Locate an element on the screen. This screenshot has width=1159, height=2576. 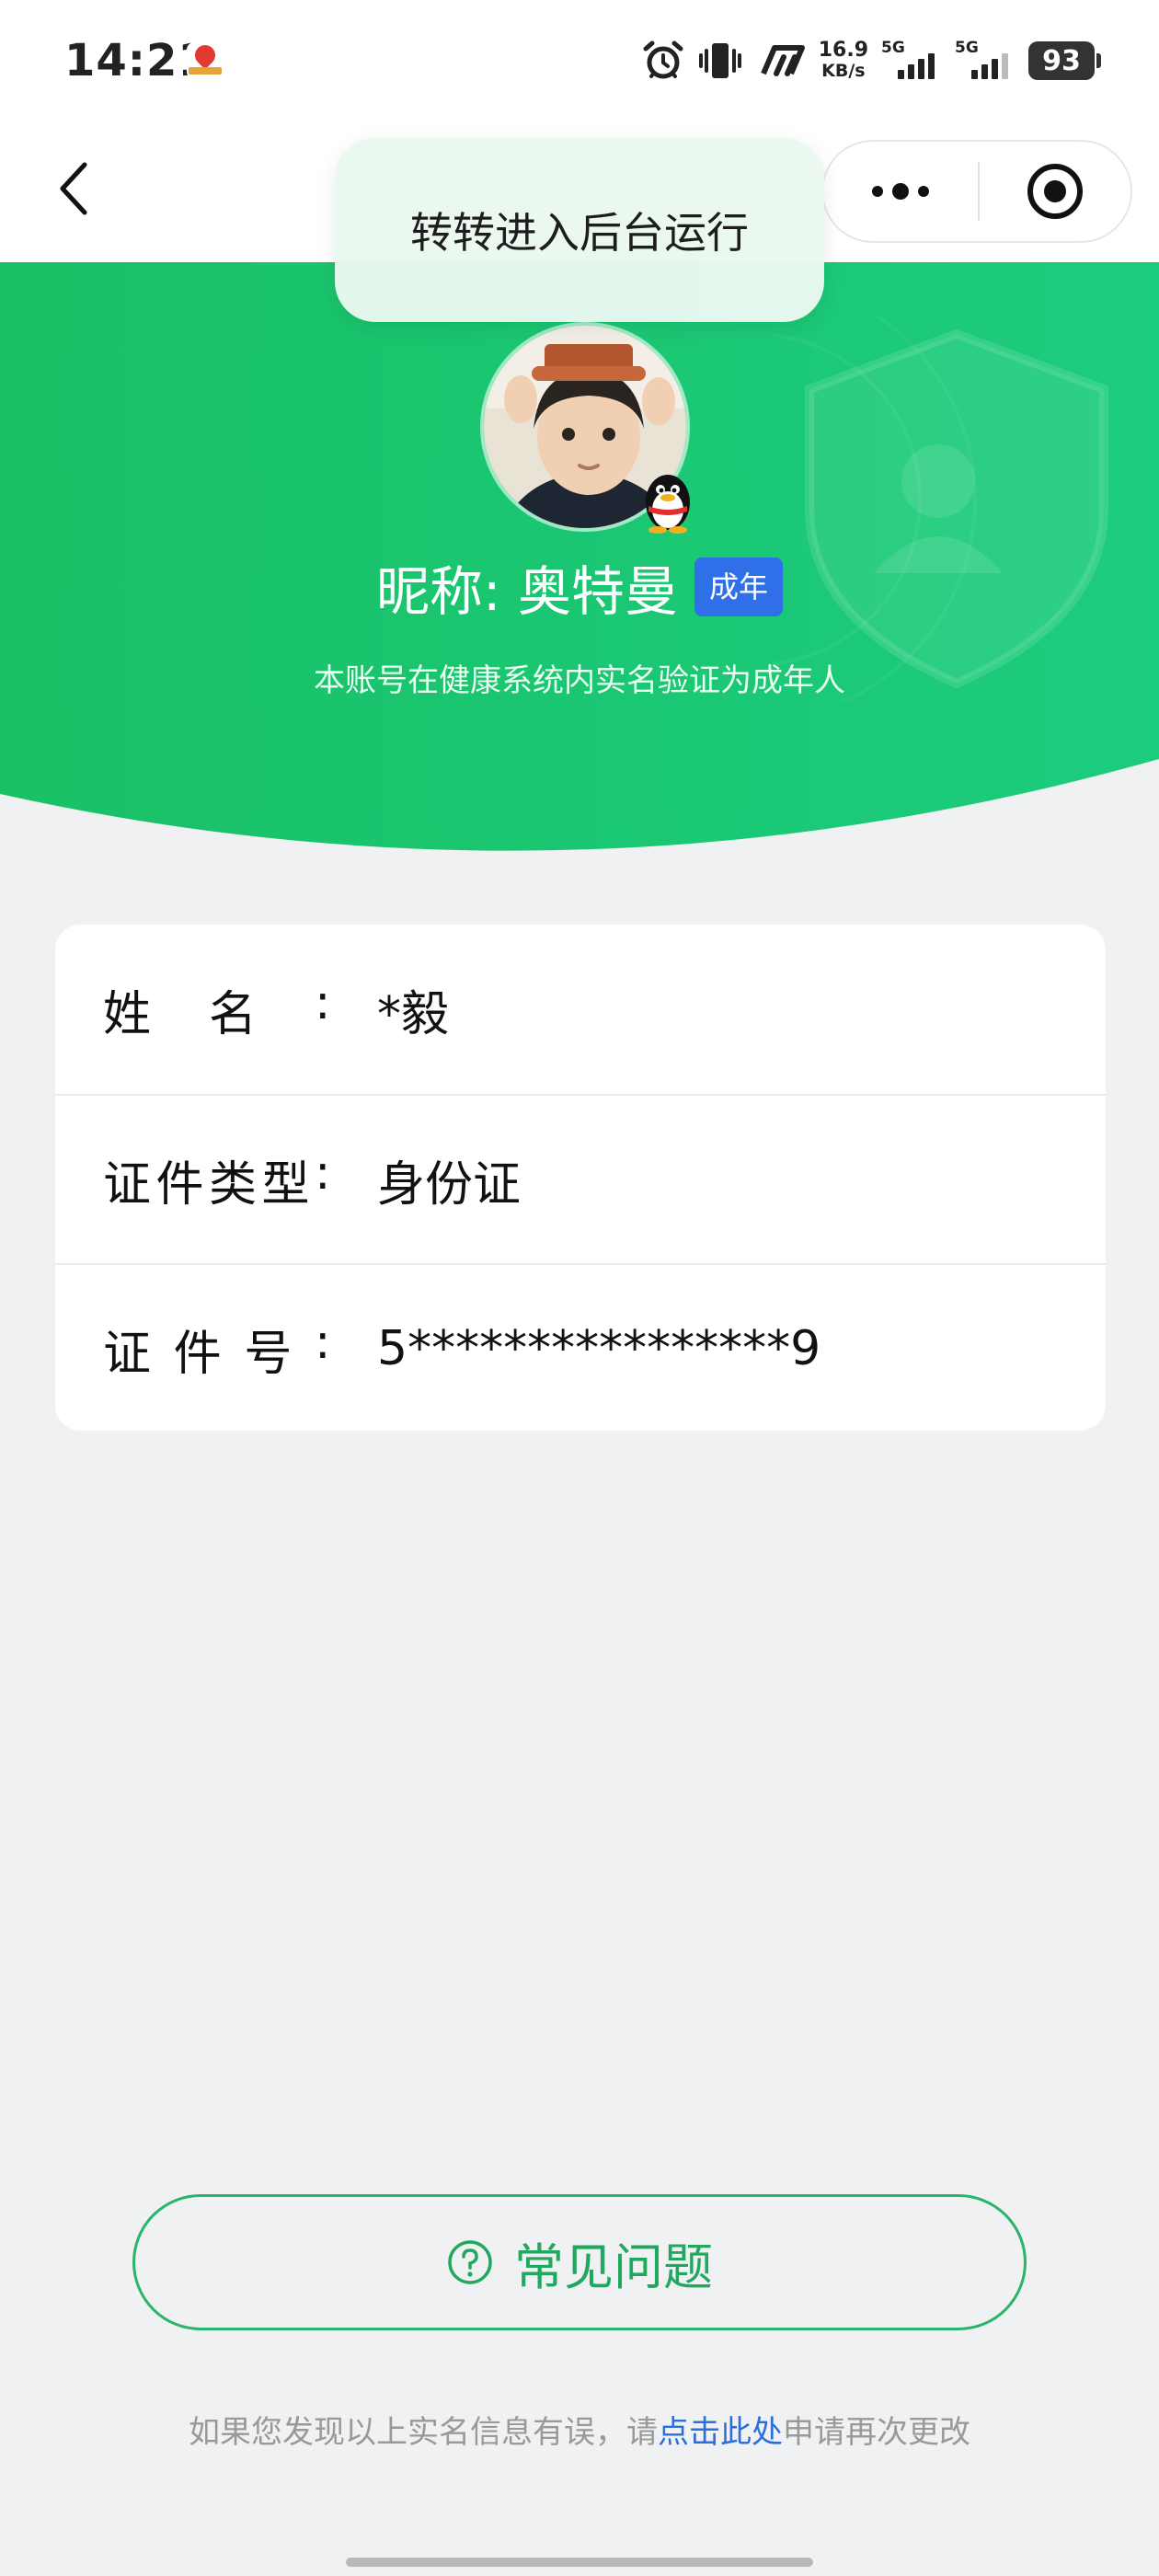
id-type-label: 证 件 类 型 : is located at coordinates (217, 1178).